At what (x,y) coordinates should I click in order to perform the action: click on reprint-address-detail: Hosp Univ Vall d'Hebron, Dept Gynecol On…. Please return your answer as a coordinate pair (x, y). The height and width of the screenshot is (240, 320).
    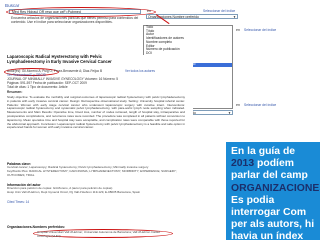
    Looking at the image, I should click on (74, 192).